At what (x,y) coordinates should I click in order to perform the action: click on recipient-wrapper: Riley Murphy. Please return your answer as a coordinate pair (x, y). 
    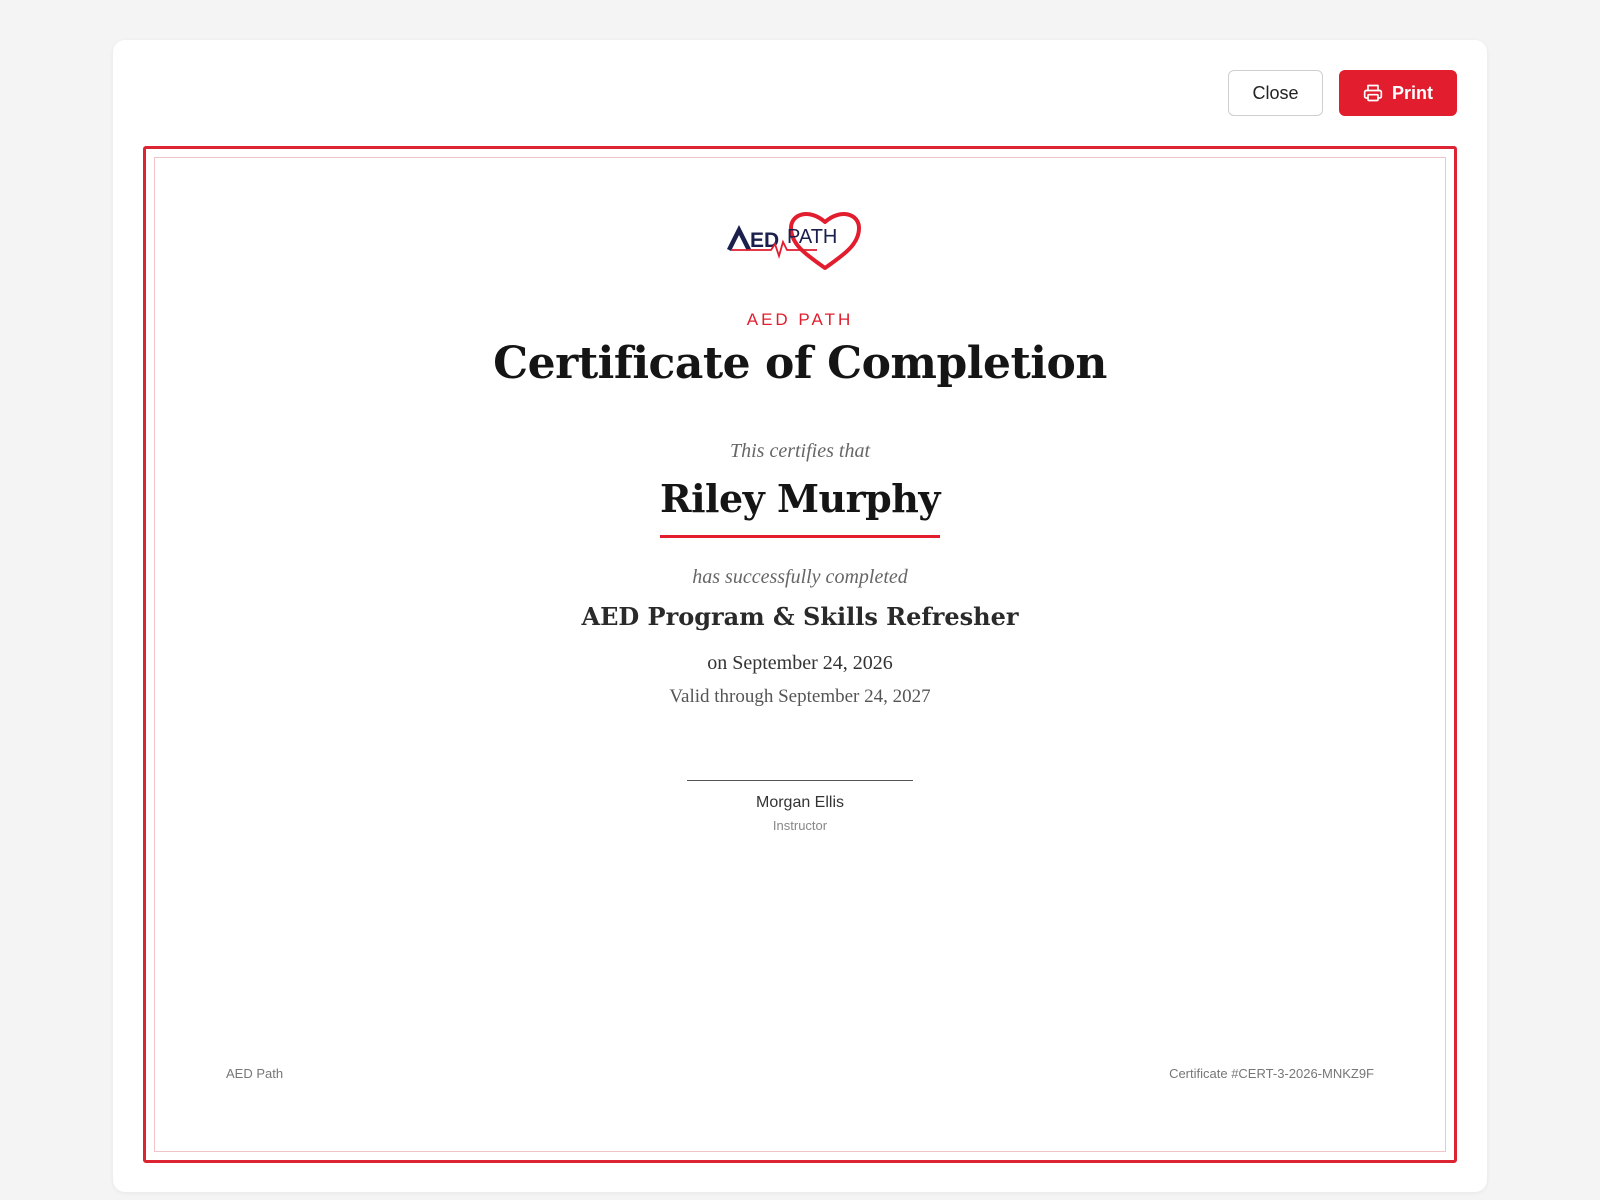
    Looking at the image, I should click on (800, 507).